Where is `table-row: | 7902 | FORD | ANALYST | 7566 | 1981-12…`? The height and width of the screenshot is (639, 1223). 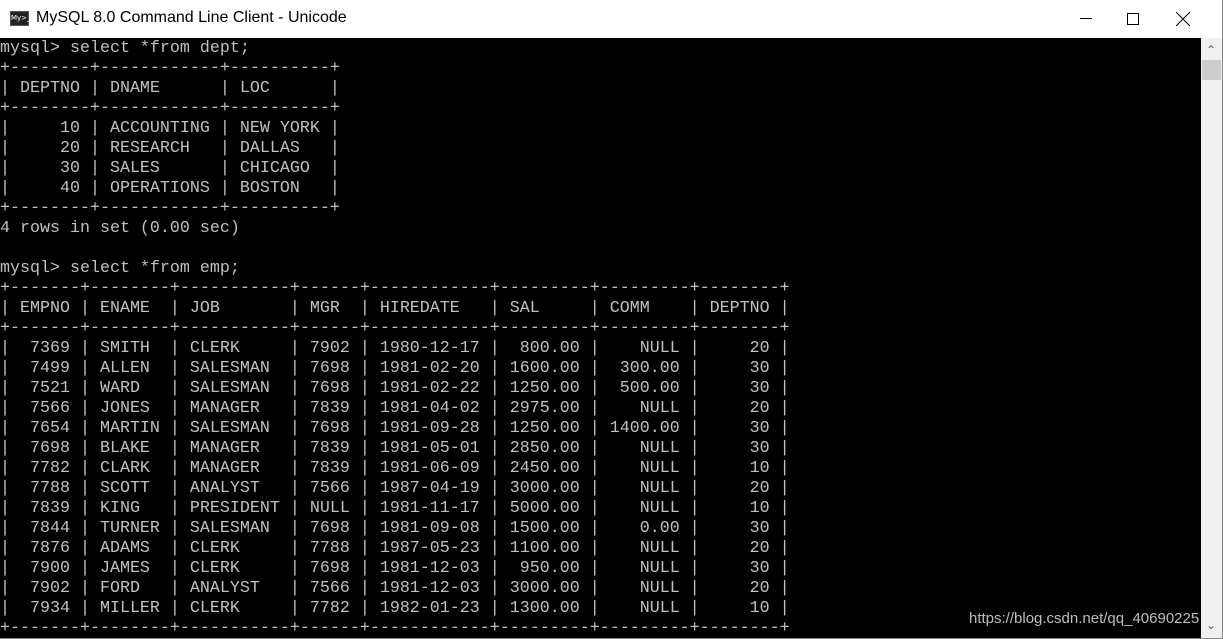
table-row: | 7902 | FORD | ANALYST | 7566 | 1981-12… is located at coordinates (395, 588).